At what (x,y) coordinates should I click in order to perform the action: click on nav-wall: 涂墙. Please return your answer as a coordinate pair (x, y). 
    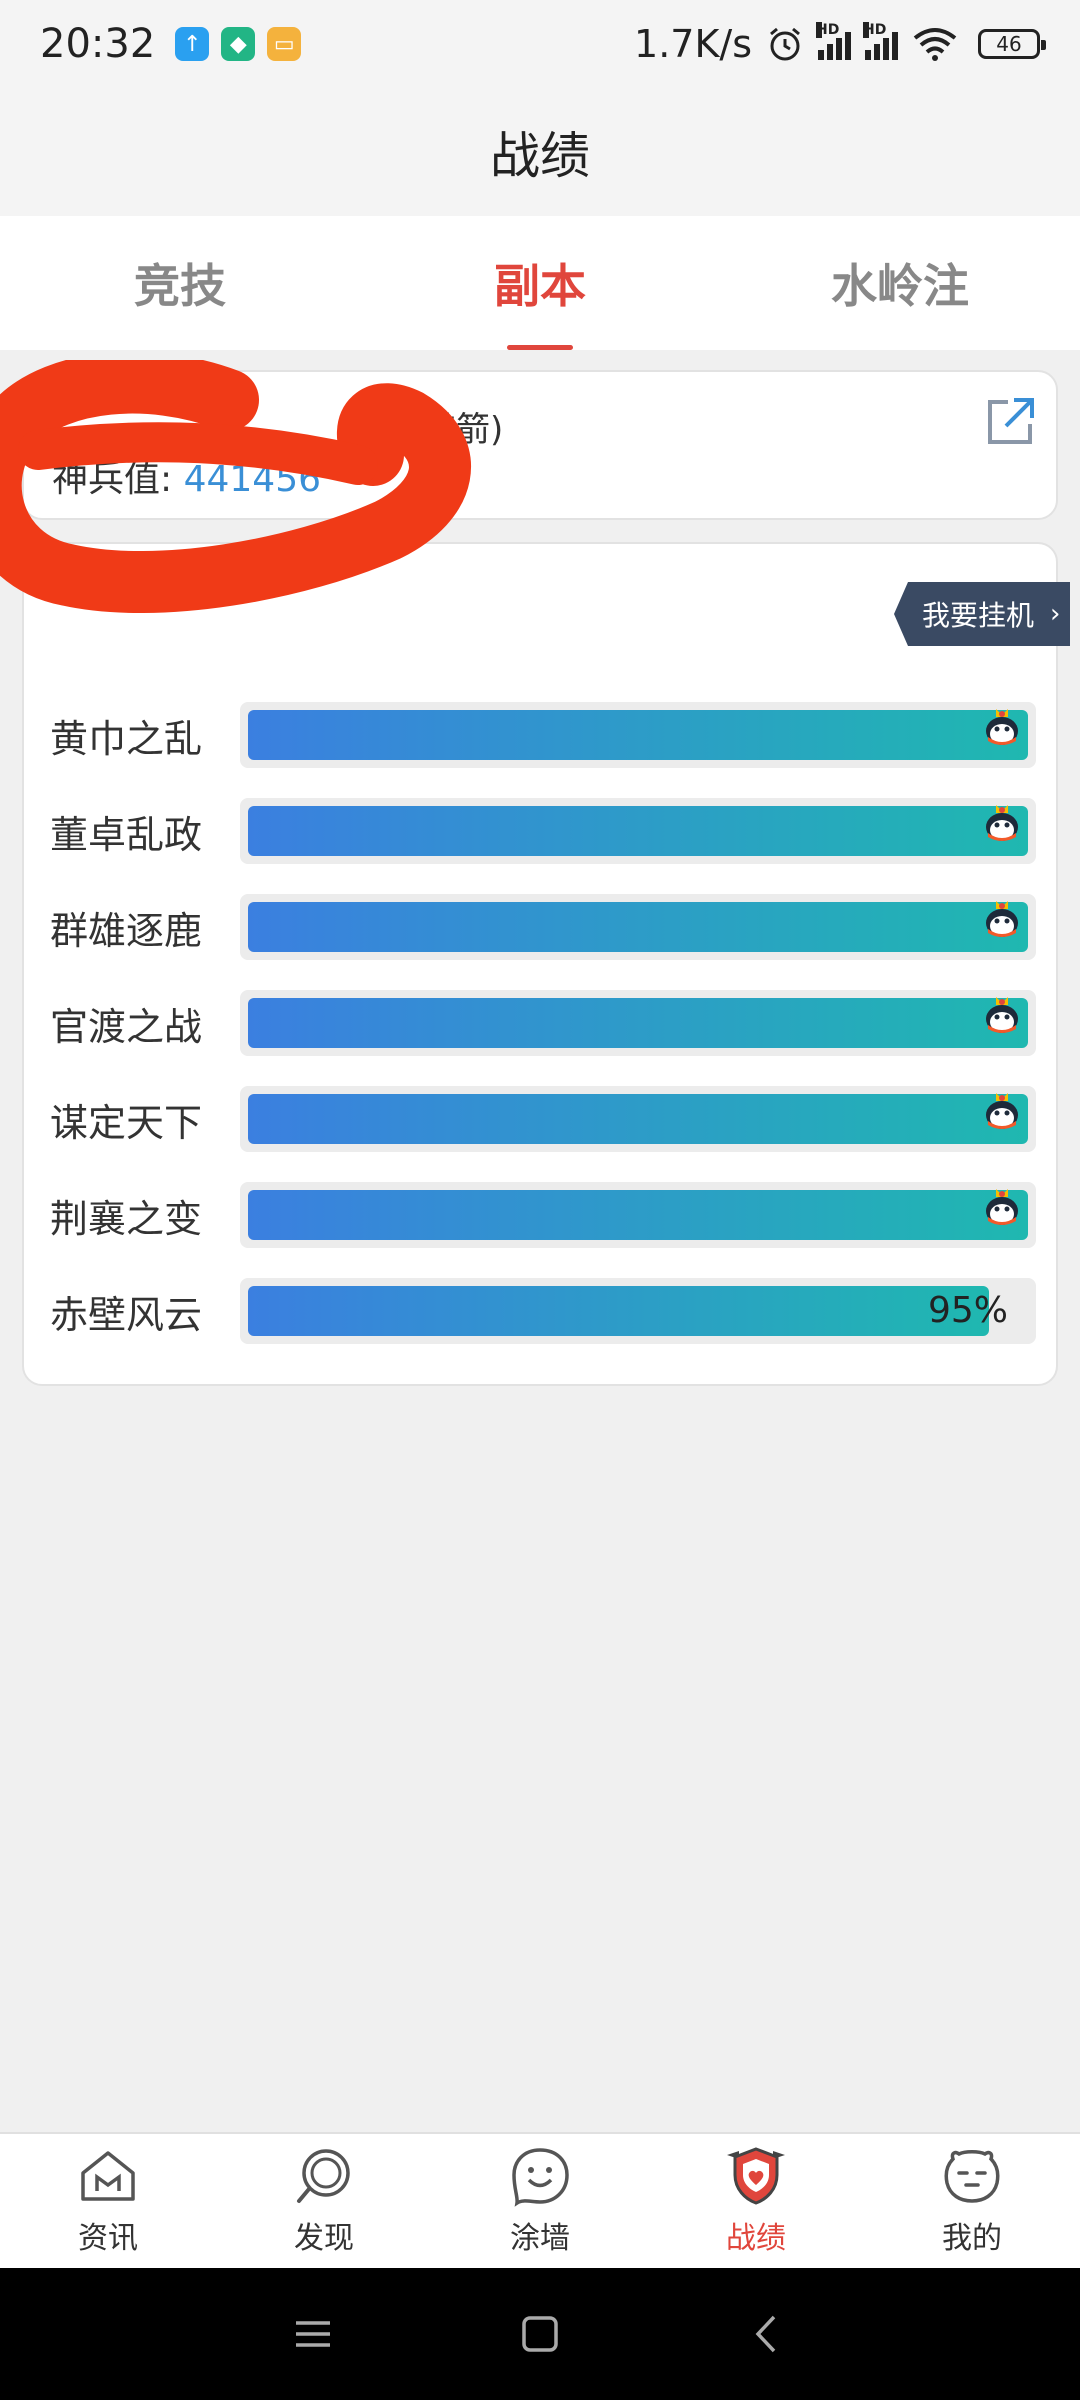
    Looking at the image, I should click on (540, 2201).